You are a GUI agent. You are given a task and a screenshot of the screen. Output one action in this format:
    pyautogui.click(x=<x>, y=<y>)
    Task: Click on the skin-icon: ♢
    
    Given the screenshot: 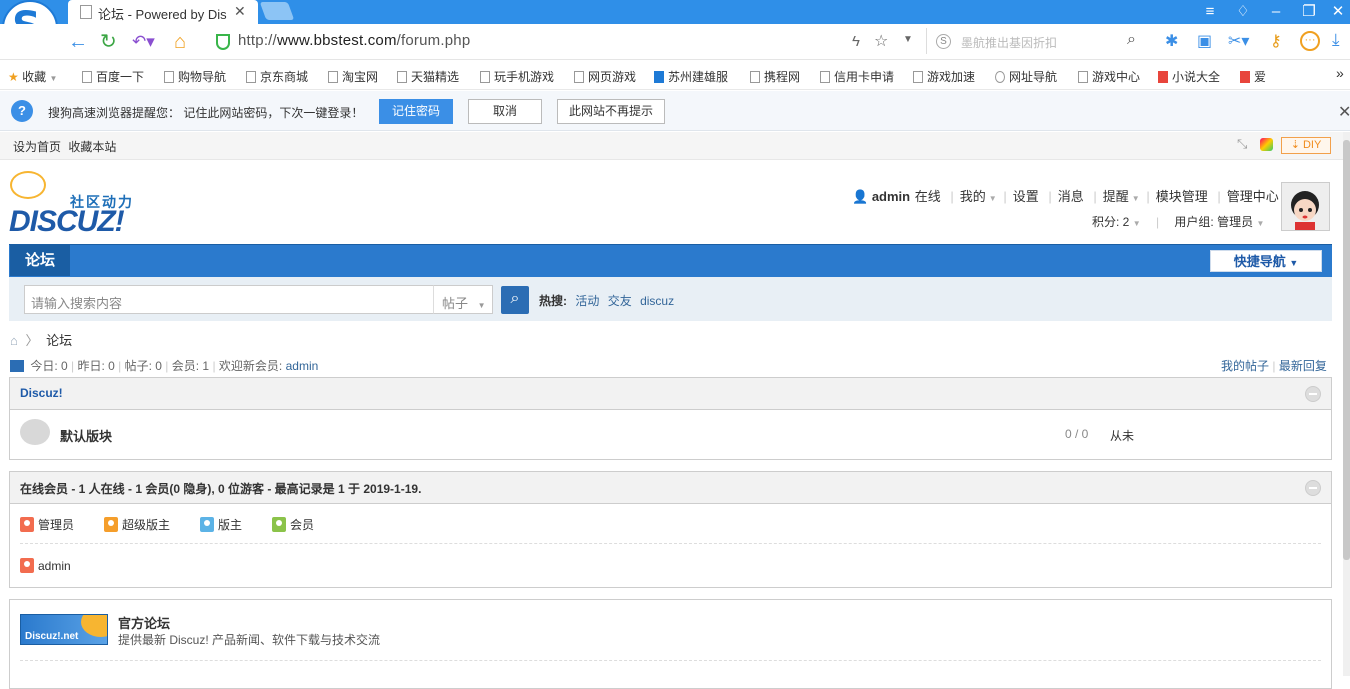 What is the action you would take?
    pyautogui.click(x=1243, y=12)
    